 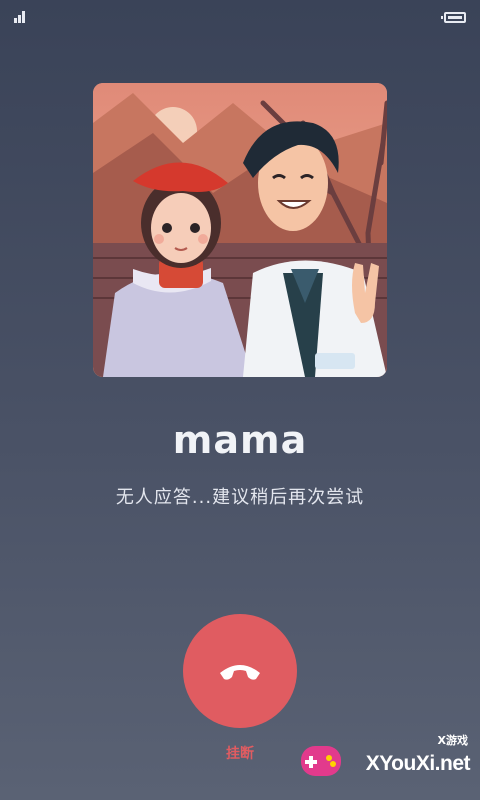 I want to click on gamepad-logo-icon, so click(x=321, y=761).